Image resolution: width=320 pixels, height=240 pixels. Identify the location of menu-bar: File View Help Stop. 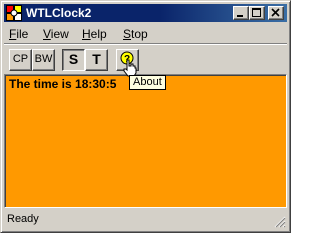
(145, 33).